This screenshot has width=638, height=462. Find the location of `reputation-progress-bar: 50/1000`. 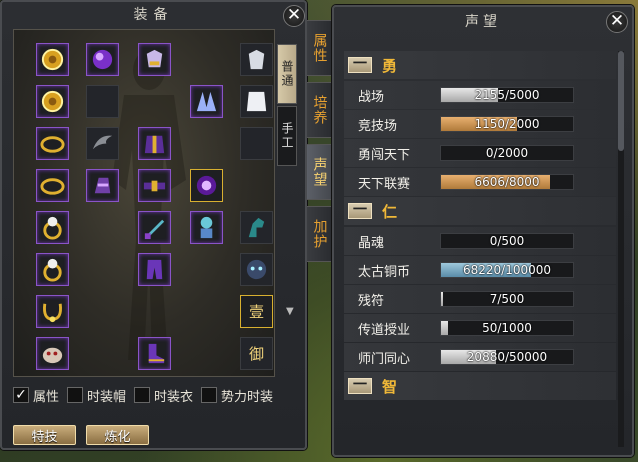

reputation-progress-bar: 50/1000 is located at coordinates (507, 328).